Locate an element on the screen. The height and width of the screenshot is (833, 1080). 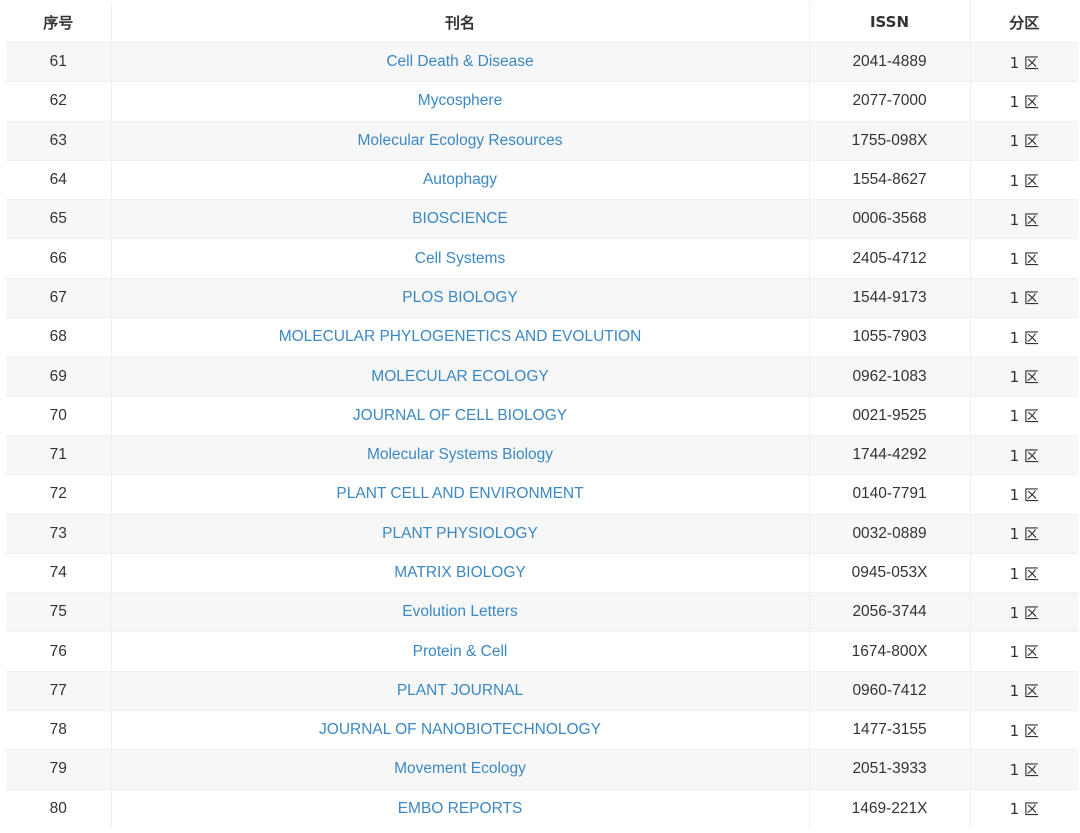
row-name-cell: JOURNAL OF NANOBIOTECHNOLOGY is located at coordinates (460, 730).